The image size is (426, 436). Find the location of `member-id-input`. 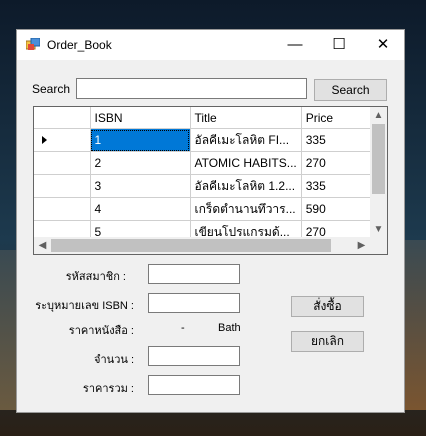

member-id-input is located at coordinates (194, 274).